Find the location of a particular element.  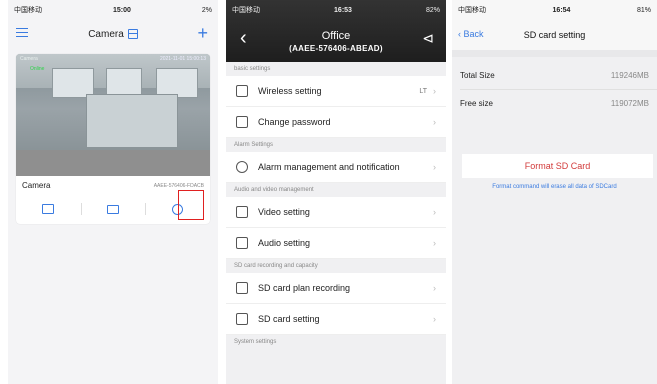

video-icon is located at coordinates (242, 212).